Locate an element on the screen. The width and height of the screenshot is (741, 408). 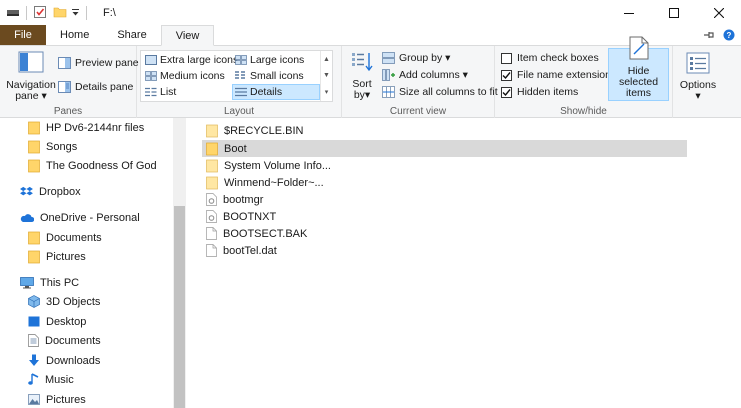
tab-file: File is located at coordinates (23, 35).